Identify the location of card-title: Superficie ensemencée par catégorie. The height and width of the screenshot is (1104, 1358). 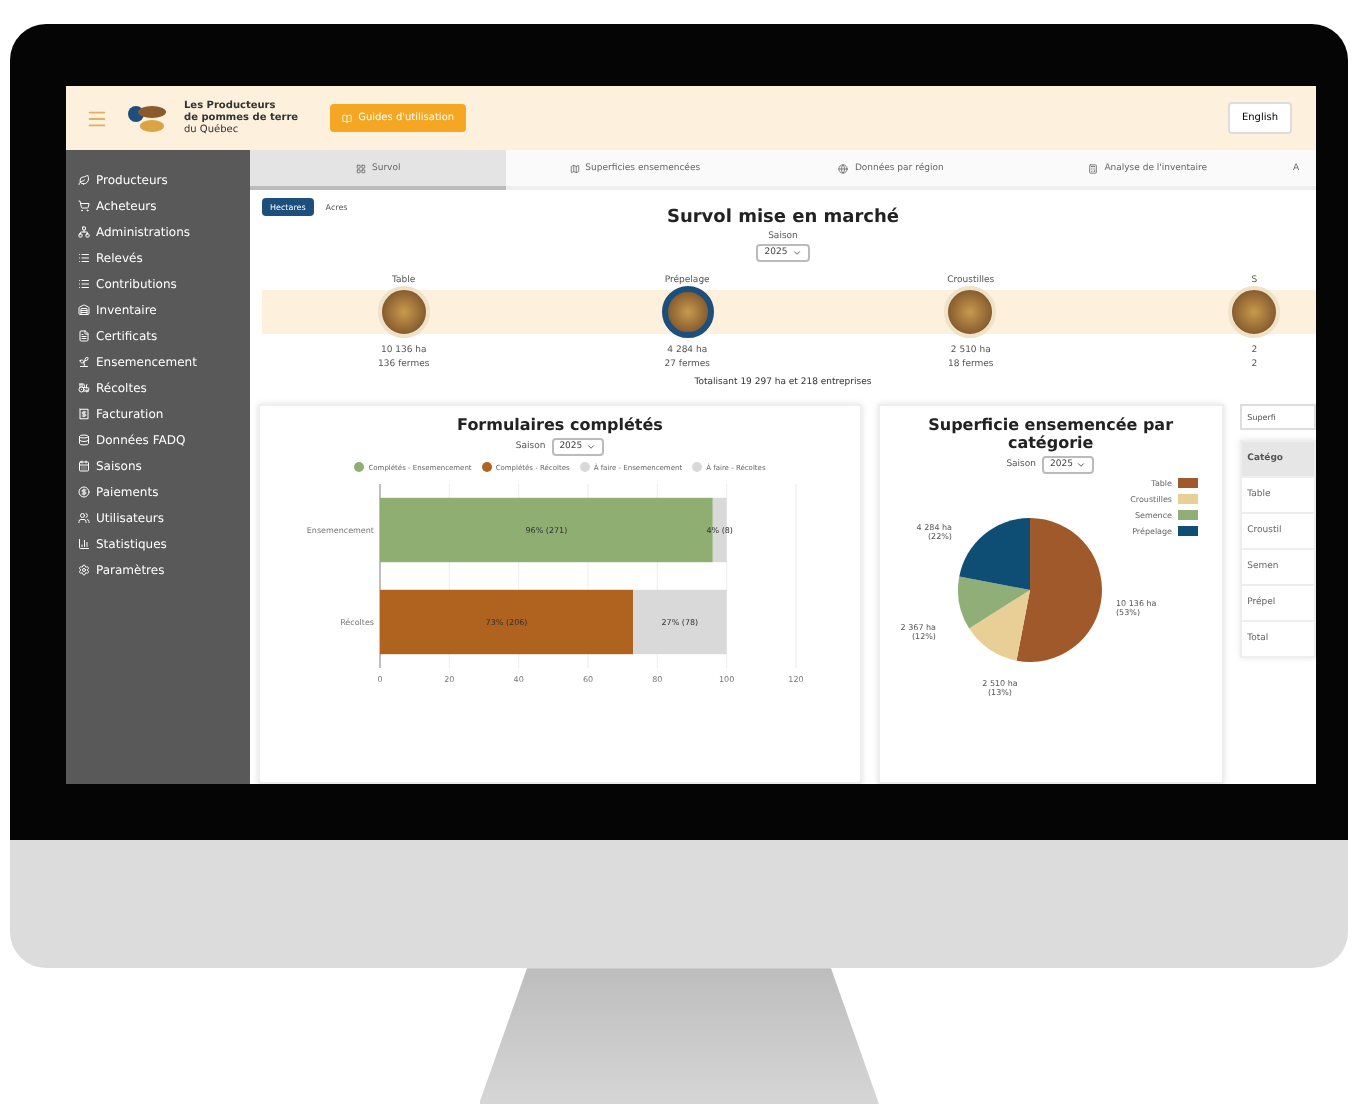
(1051, 434).